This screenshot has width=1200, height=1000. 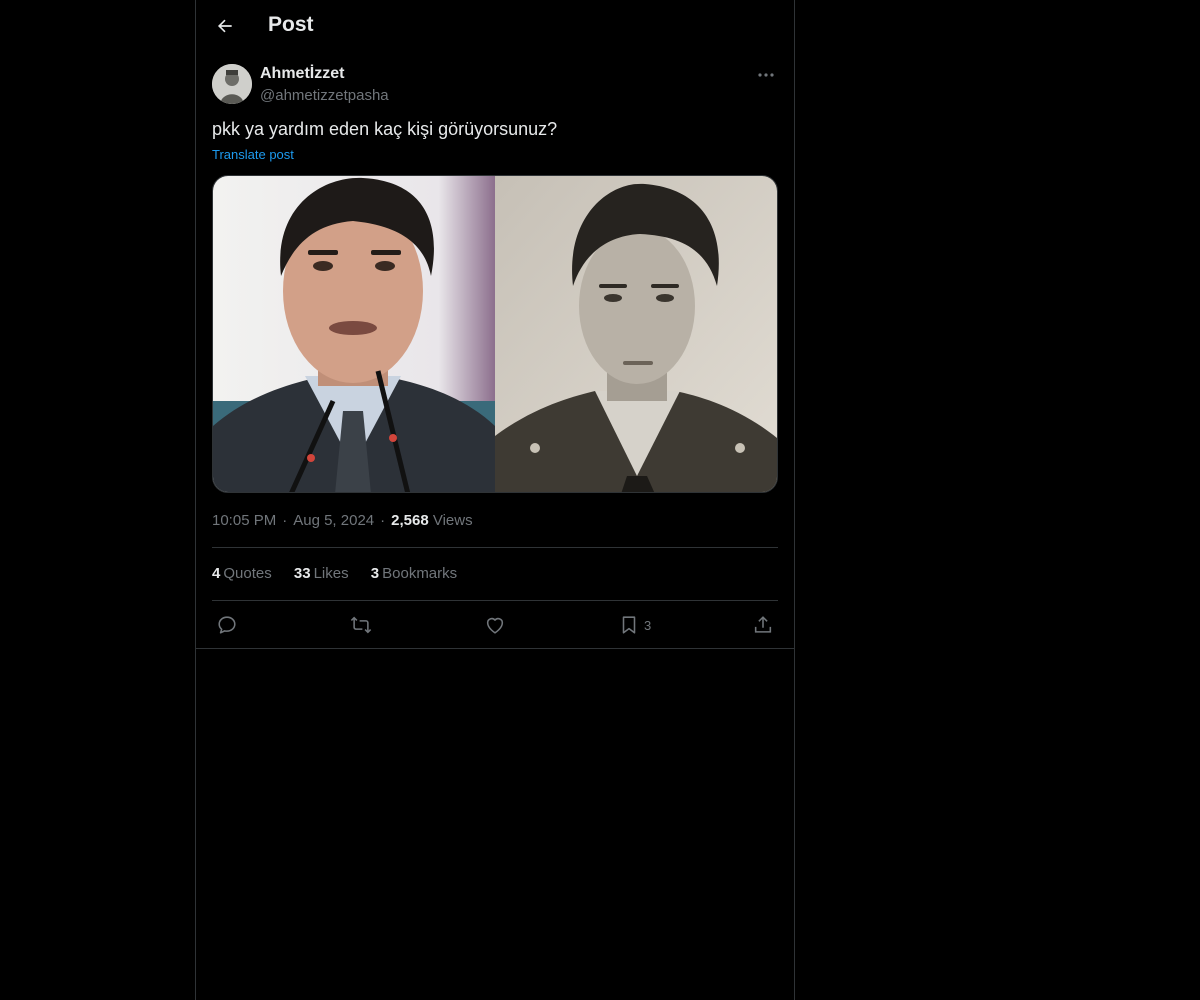 What do you see at coordinates (410, 520) in the screenshot?
I see `views-count: 2,568` at bounding box center [410, 520].